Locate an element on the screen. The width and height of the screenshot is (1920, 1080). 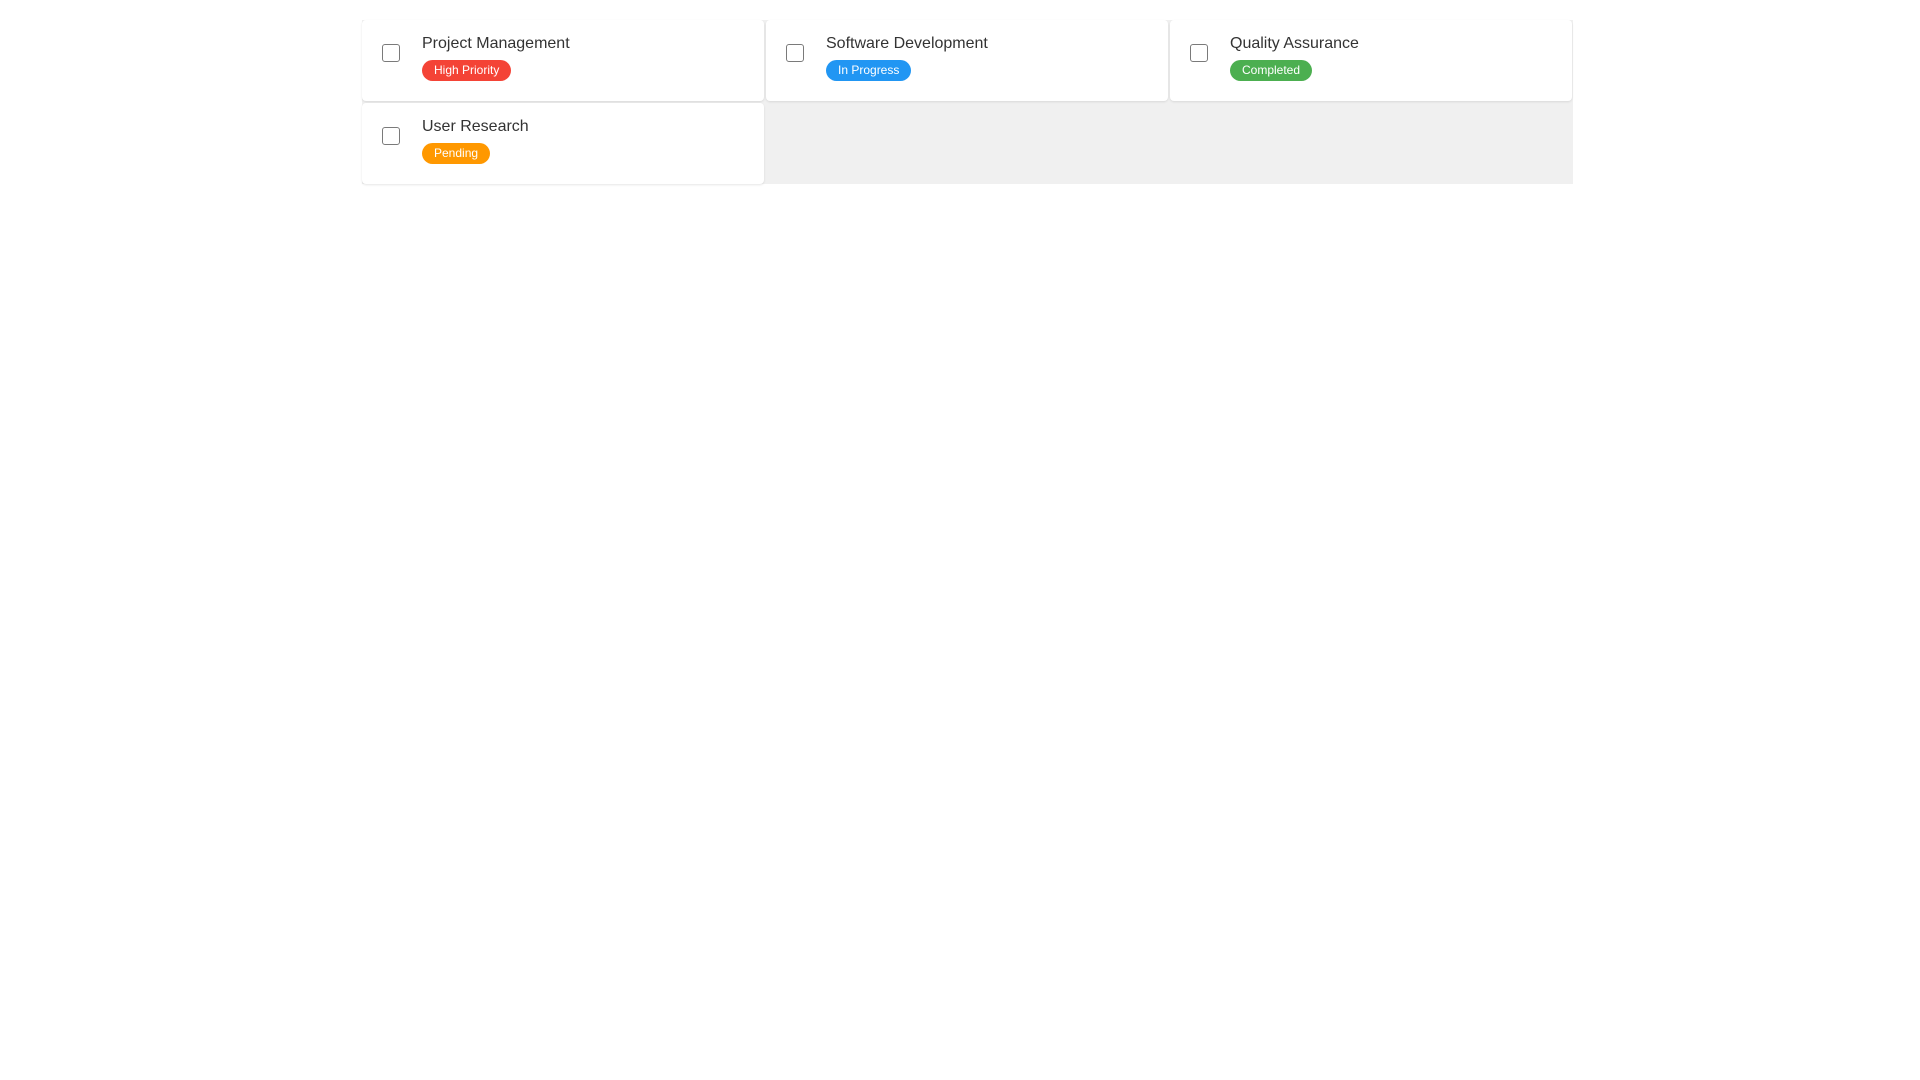
task-title: Software Development is located at coordinates (907, 43).